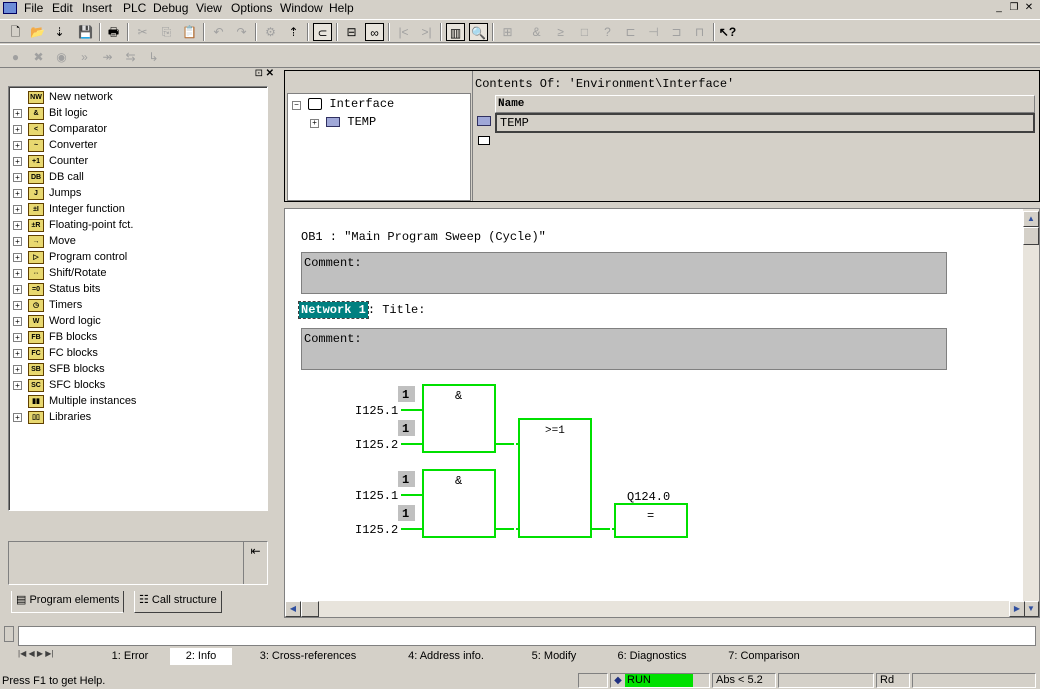 This screenshot has height=689, width=1040. I want to click on assign-operand: Q124.0, so click(648, 497).